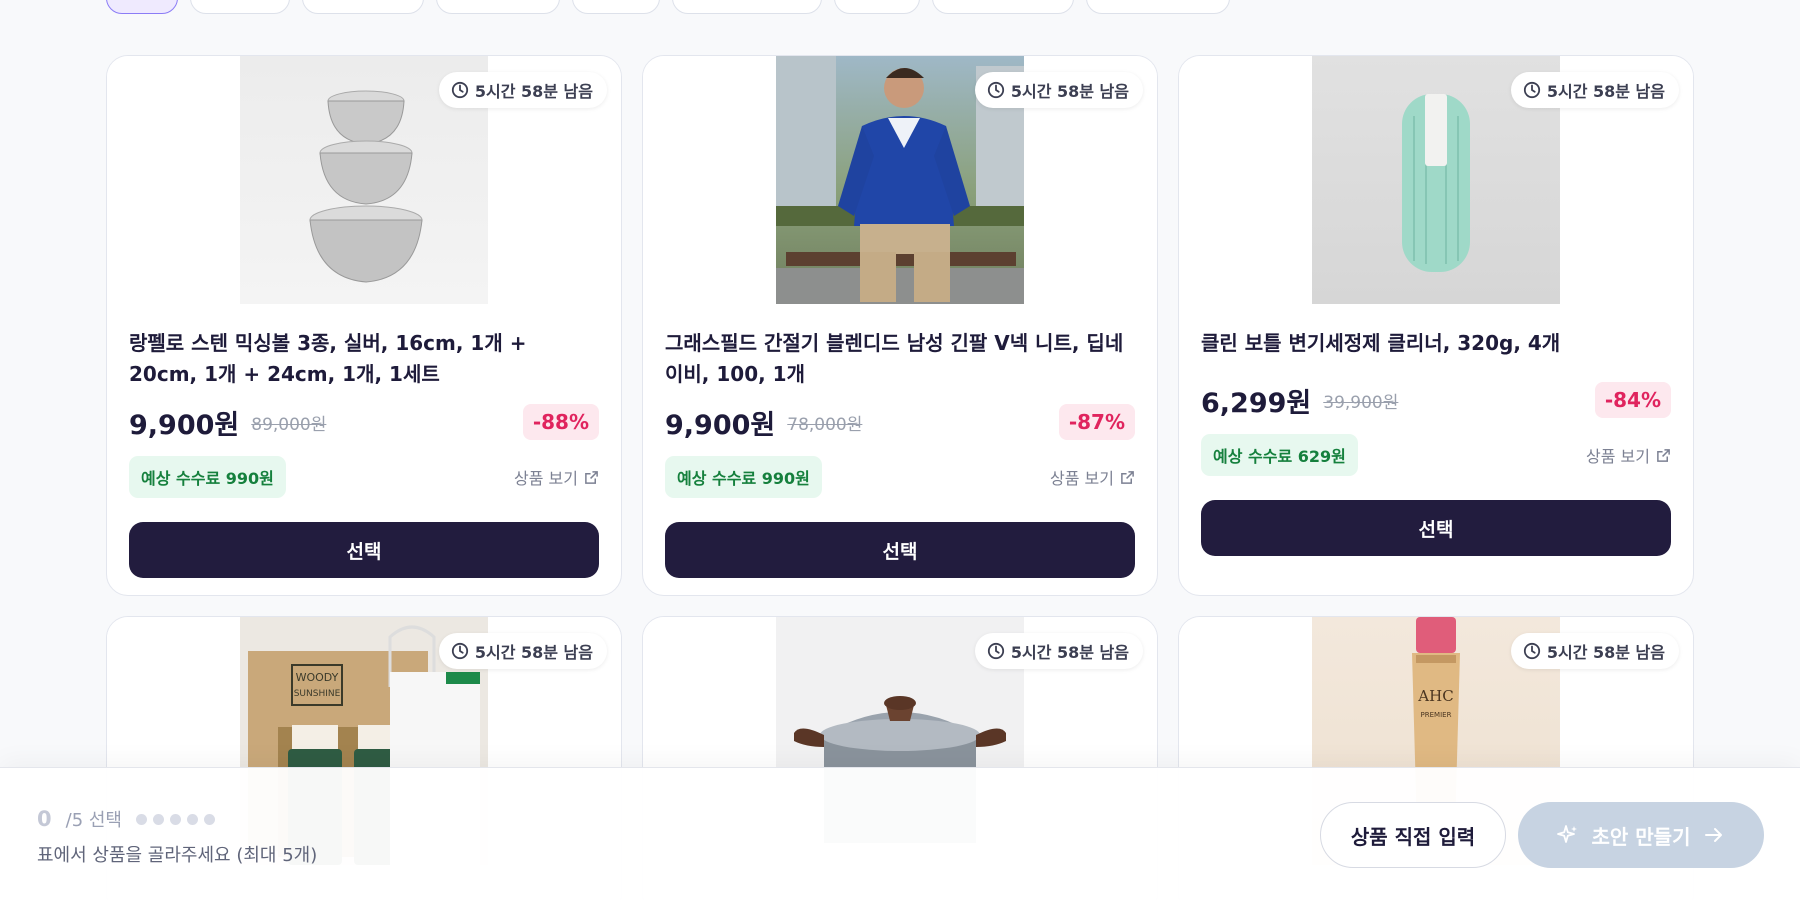 The height and width of the screenshot is (900, 1800). Describe the element at coordinates (317, 677) in the screenshot. I see `box-logo-woody: WOODY` at that location.